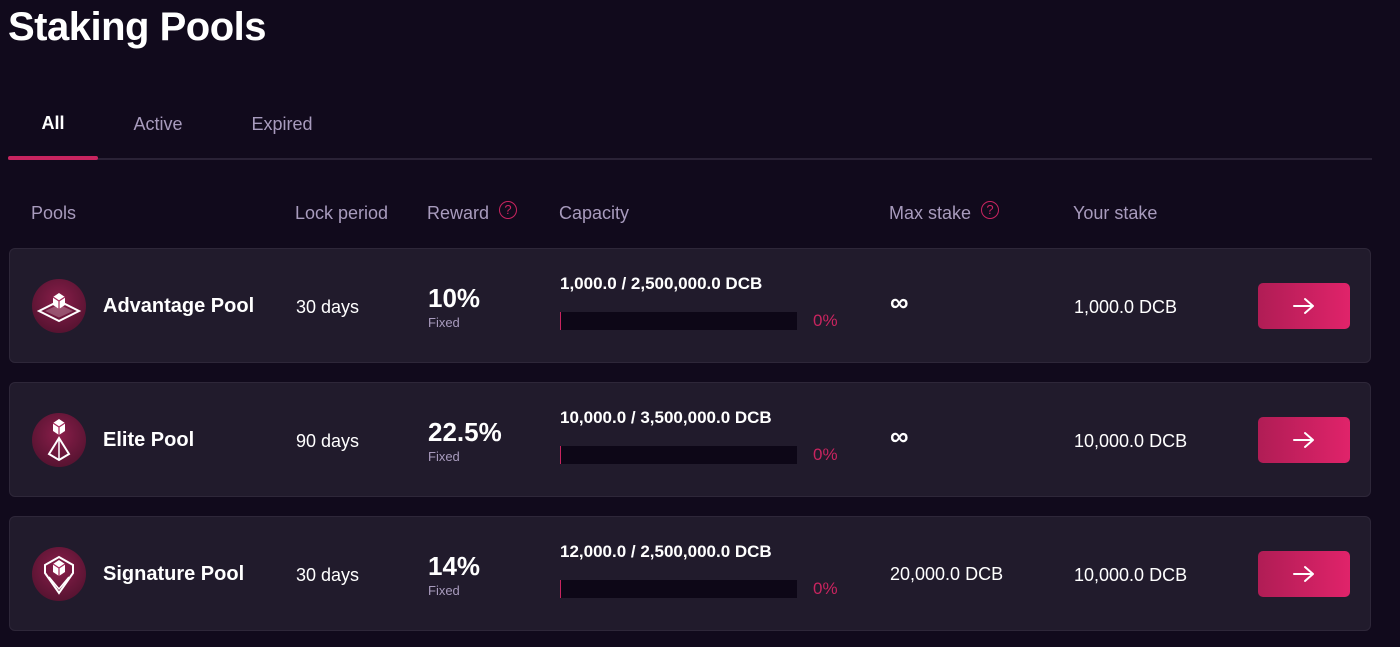 Image resolution: width=1400 pixels, height=647 pixels. Describe the element at coordinates (458, 213) in the screenshot. I see `column-header-reward-label: Reward` at that location.